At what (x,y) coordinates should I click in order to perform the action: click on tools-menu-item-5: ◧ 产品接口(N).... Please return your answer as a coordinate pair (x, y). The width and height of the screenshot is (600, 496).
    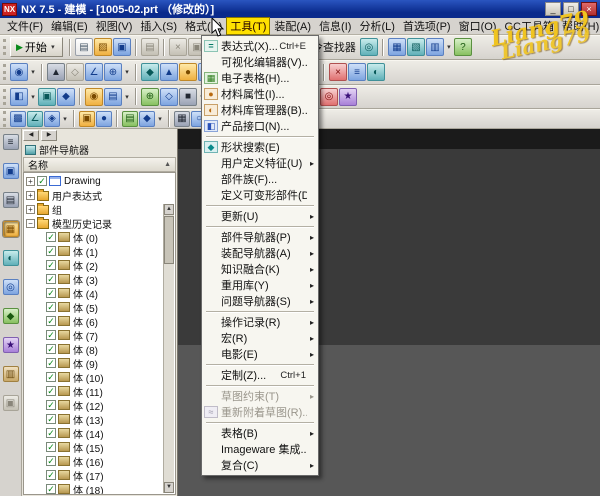
    Looking at the image, I should click on (260, 126).